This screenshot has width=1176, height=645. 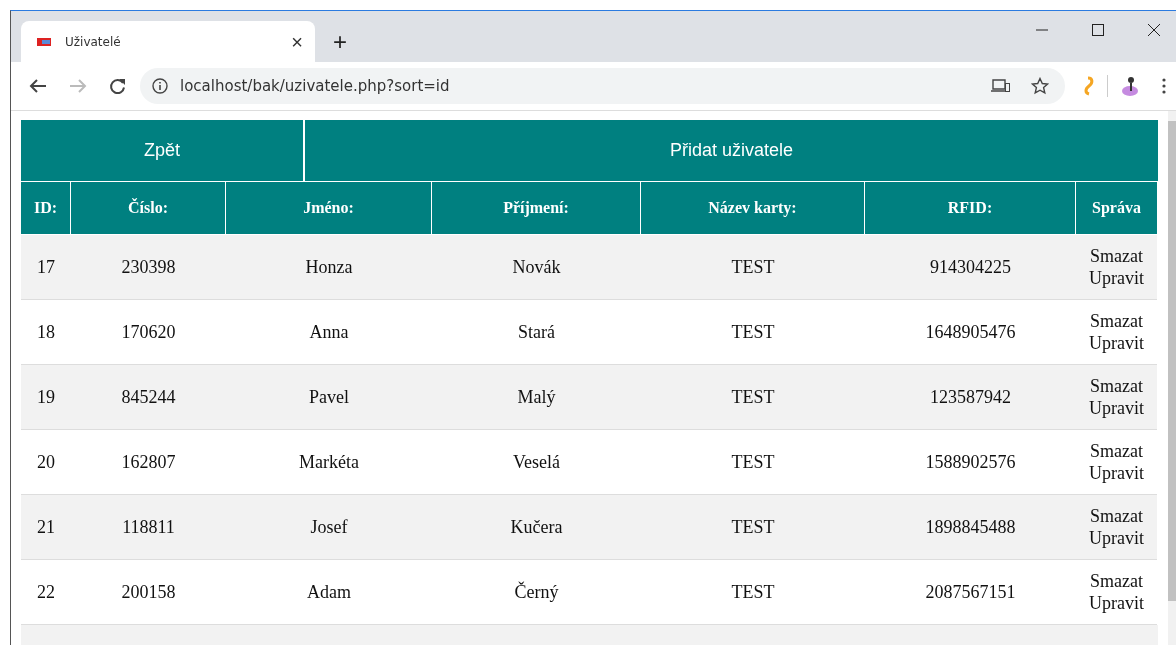 I want to click on tab-title: Uživatelé, so click(x=93, y=41).